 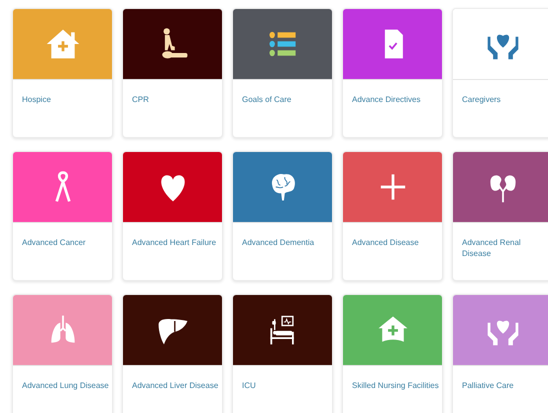 What do you see at coordinates (500, 353) in the screenshot?
I see `topic-card: Palliative Care` at bounding box center [500, 353].